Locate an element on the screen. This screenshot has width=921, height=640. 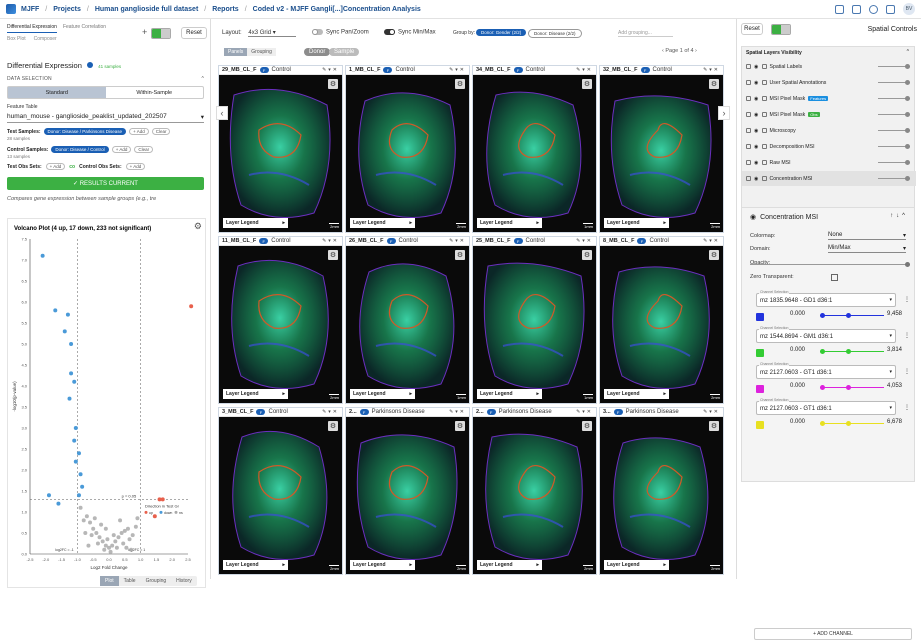
next-page-icon: › is located at coordinates (696, 51).